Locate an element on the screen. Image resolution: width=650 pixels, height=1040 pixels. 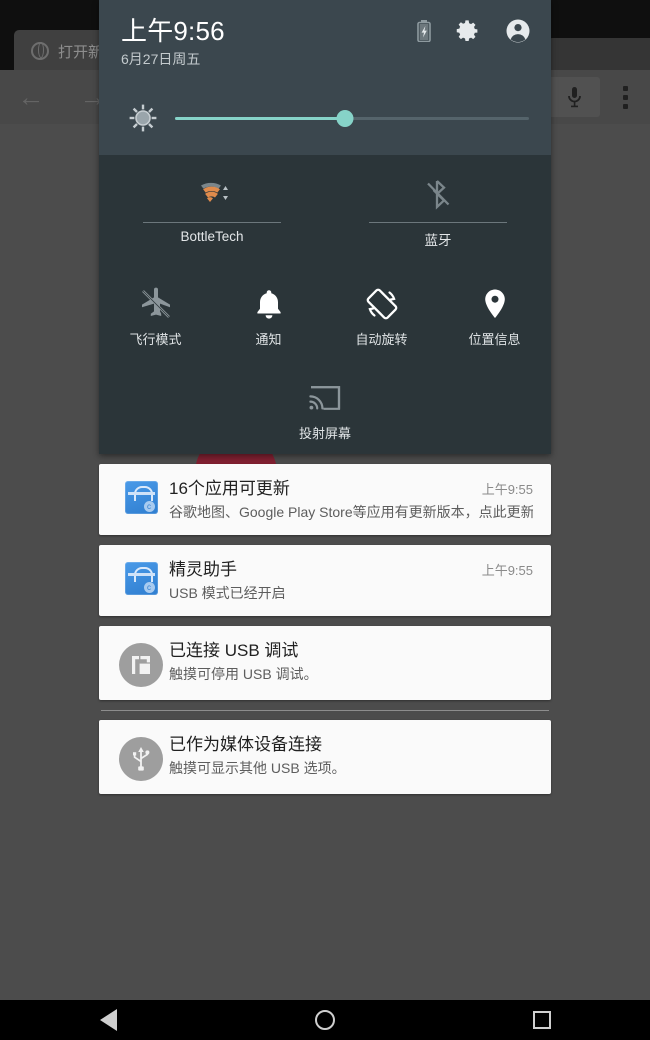
tile-airplane-mode: 飞行模式 is located at coordinates (155, 317).